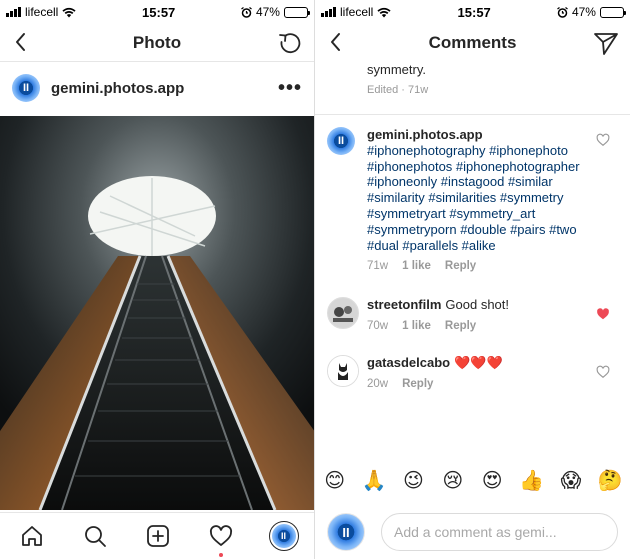 This screenshot has height=559, width=630. Describe the element at coordinates (472, 114) in the screenshot. I see `divider` at that location.